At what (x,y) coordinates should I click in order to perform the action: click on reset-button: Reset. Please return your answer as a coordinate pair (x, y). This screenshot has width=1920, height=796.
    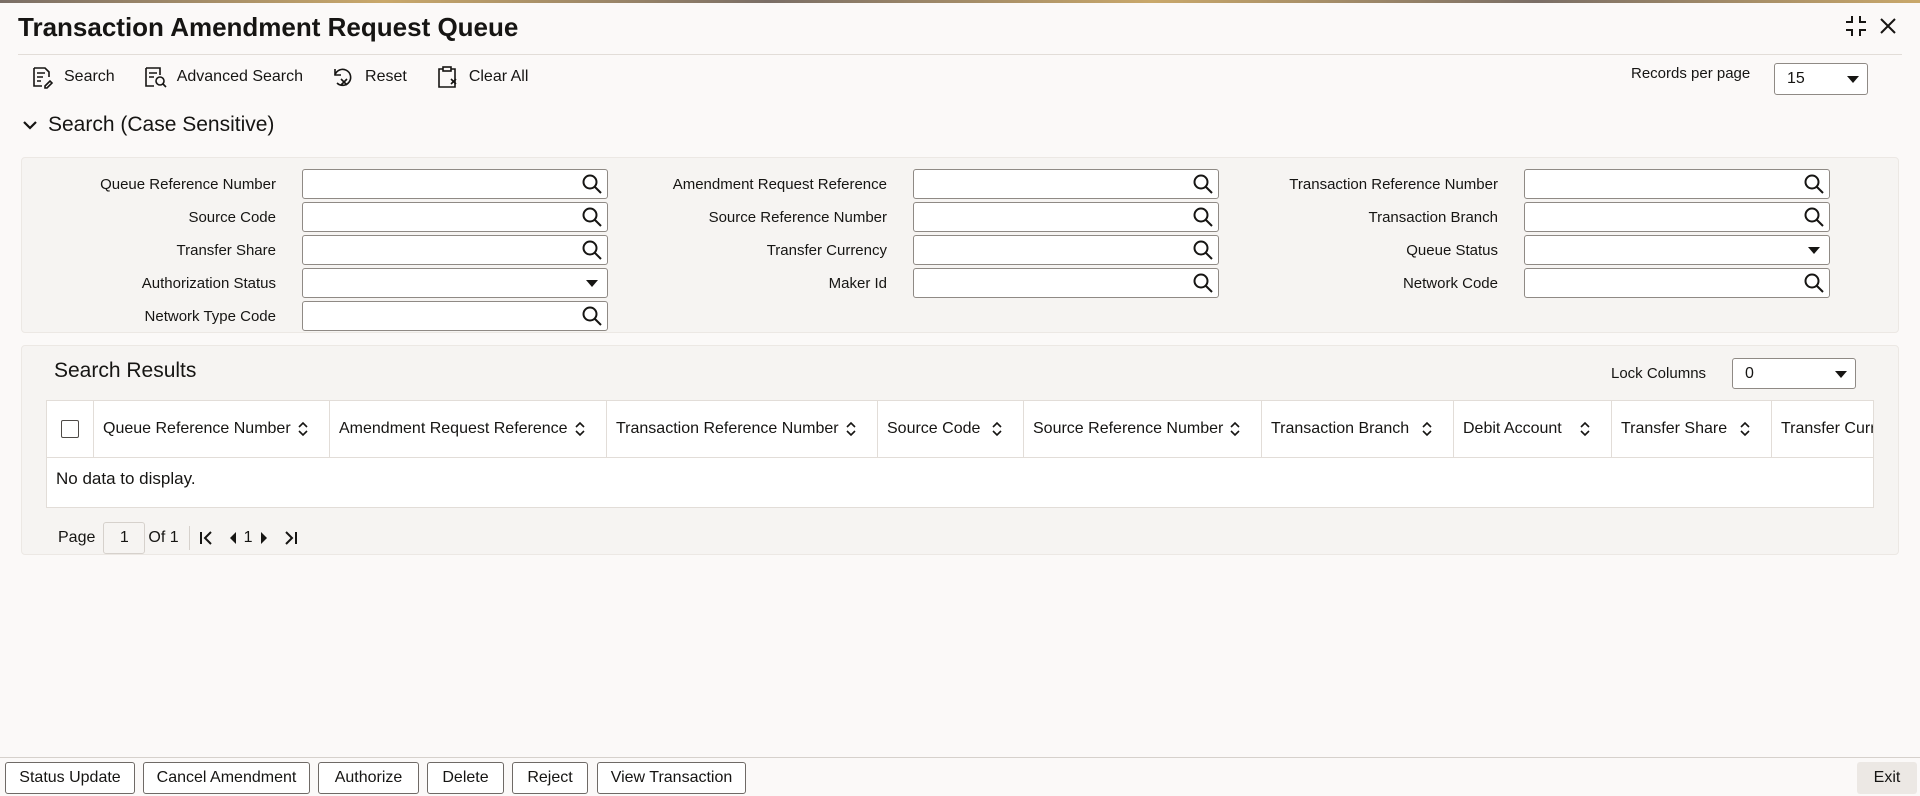
    Looking at the image, I should click on (369, 77).